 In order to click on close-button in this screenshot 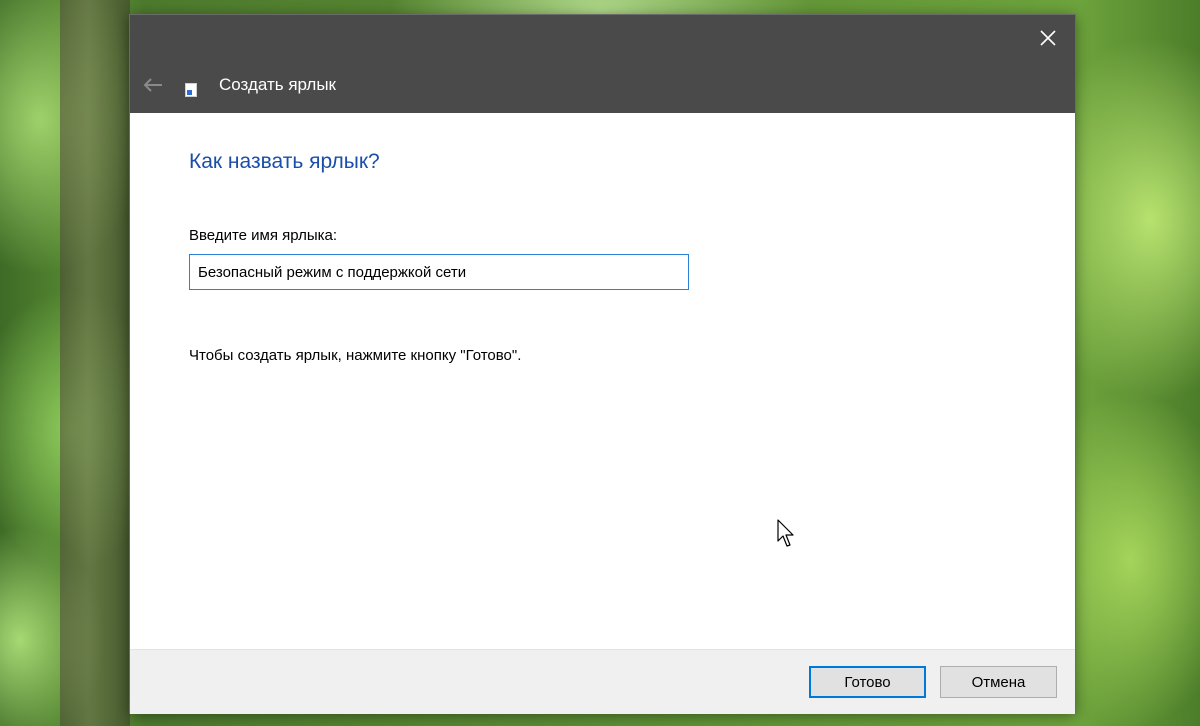, I will do `click(1048, 38)`.